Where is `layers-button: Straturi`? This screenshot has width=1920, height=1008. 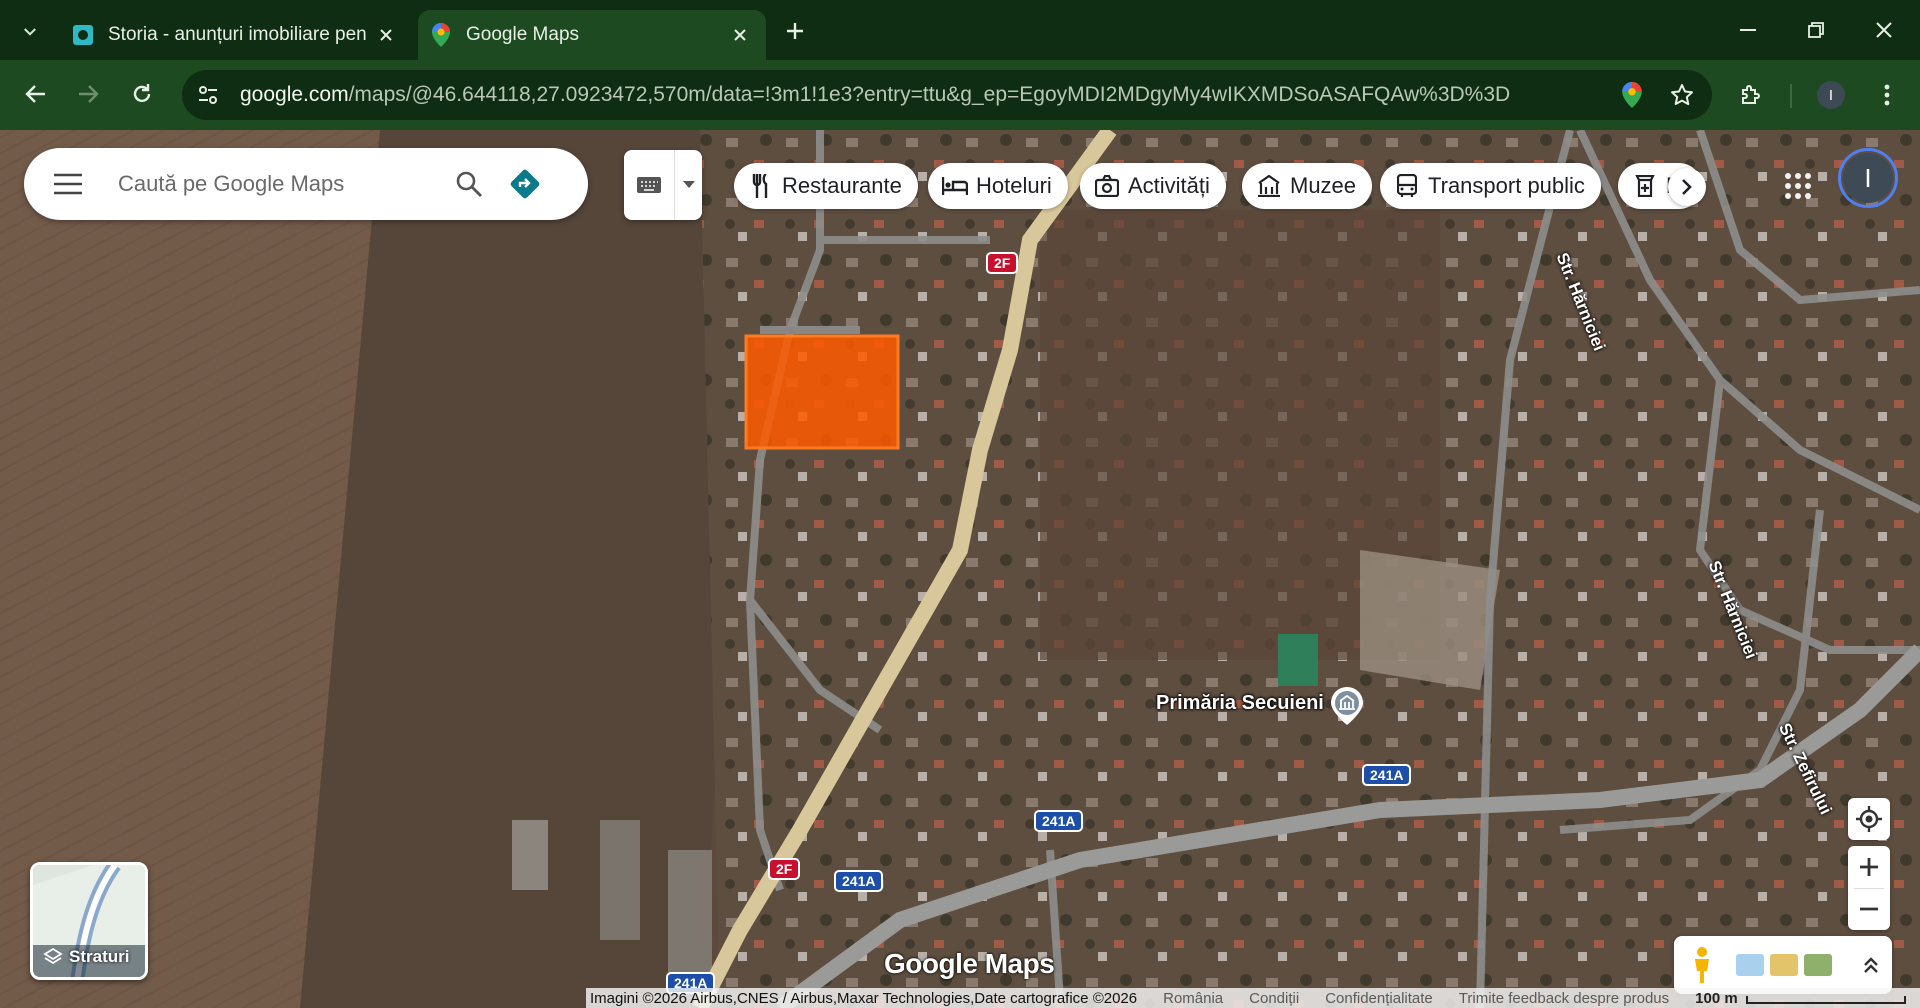 layers-button: Straturi is located at coordinates (89, 921).